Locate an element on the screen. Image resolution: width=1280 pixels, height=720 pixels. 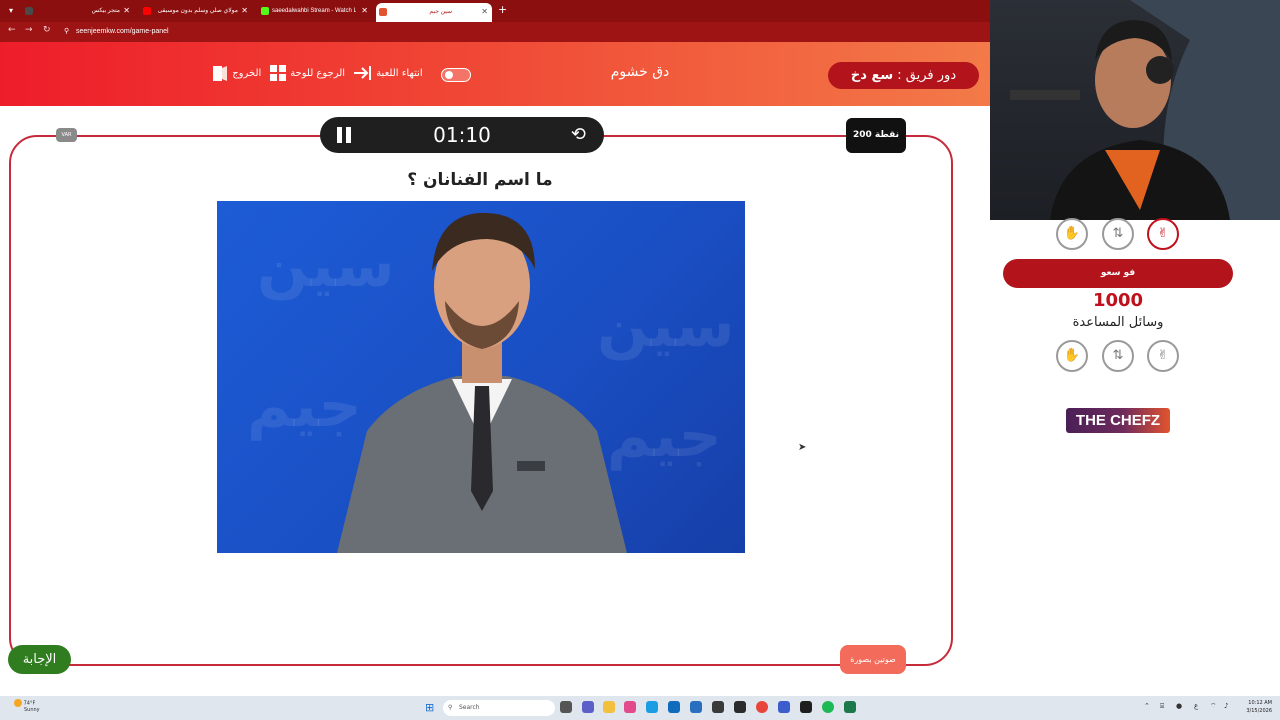
url-field: ⚲ seenjeemkw.com/game-panel is located at coordinates (522, 32).